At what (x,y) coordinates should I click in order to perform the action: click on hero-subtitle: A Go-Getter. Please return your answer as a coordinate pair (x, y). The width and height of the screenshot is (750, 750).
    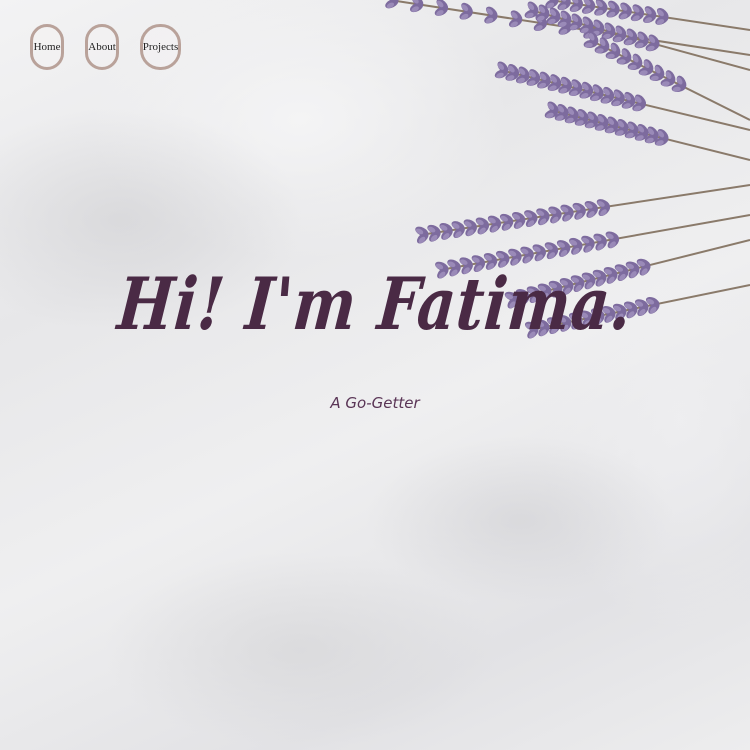
    Looking at the image, I should click on (375, 403).